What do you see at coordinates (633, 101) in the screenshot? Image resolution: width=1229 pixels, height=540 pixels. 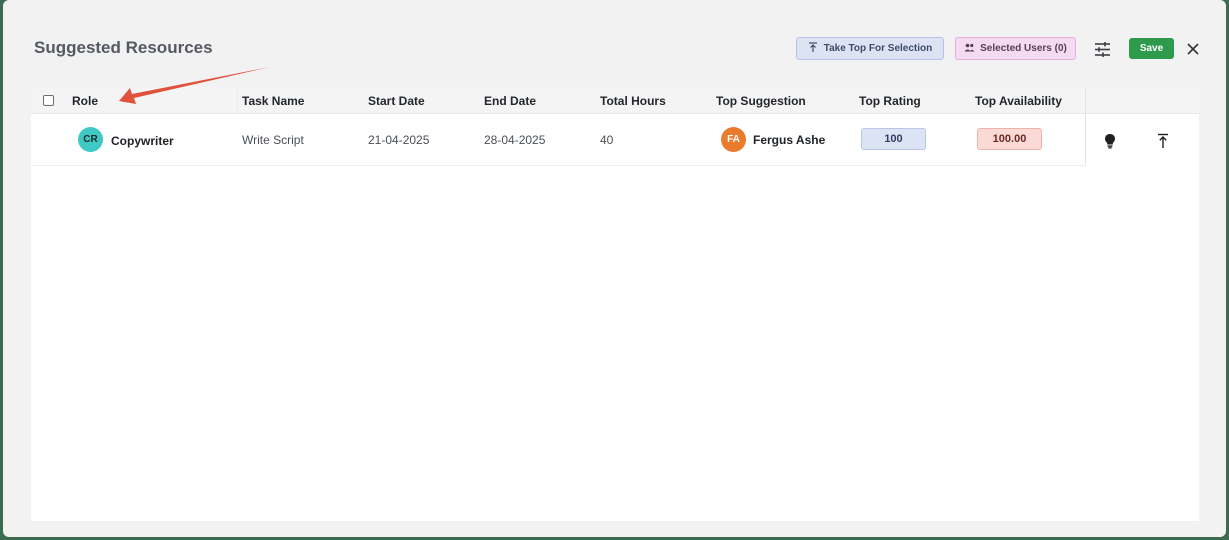 I see `column-header-total-hours: Total Hours` at bounding box center [633, 101].